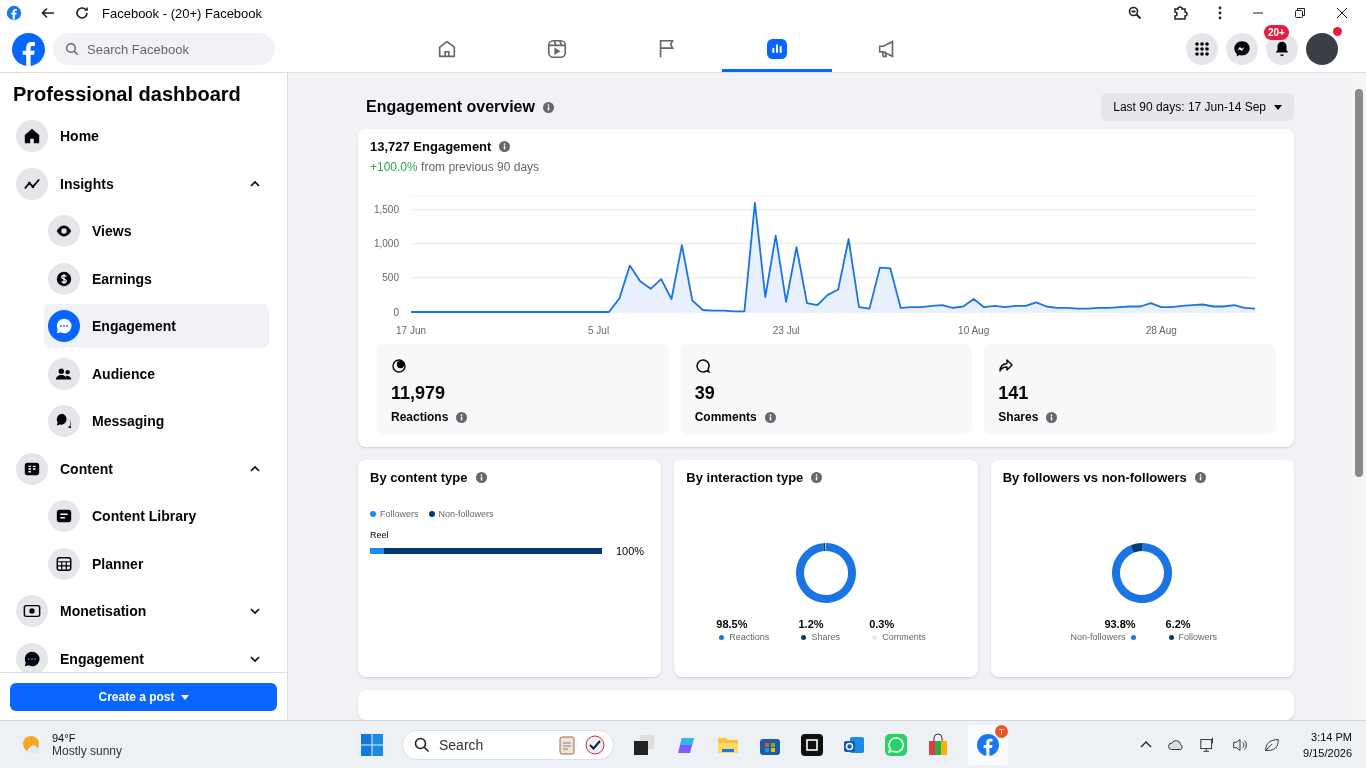 This screenshot has height=768, width=1366. Describe the element at coordinates (777, 49) in the screenshot. I see `chart-icon` at that location.